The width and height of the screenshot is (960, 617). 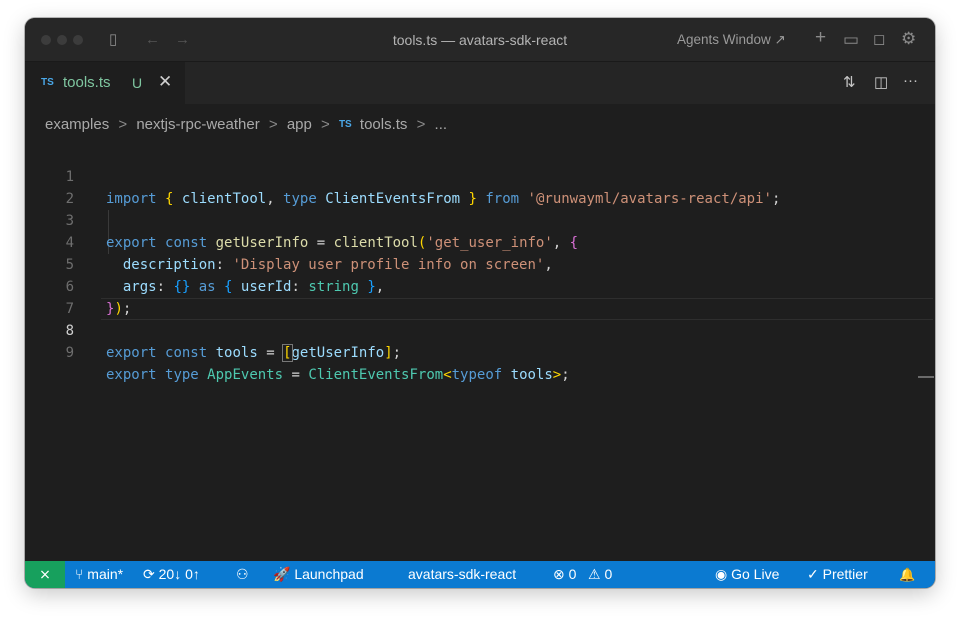 What do you see at coordinates (851, 39) in the screenshot?
I see `toggle-panel-icon: ▭` at bounding box center [851, 39].